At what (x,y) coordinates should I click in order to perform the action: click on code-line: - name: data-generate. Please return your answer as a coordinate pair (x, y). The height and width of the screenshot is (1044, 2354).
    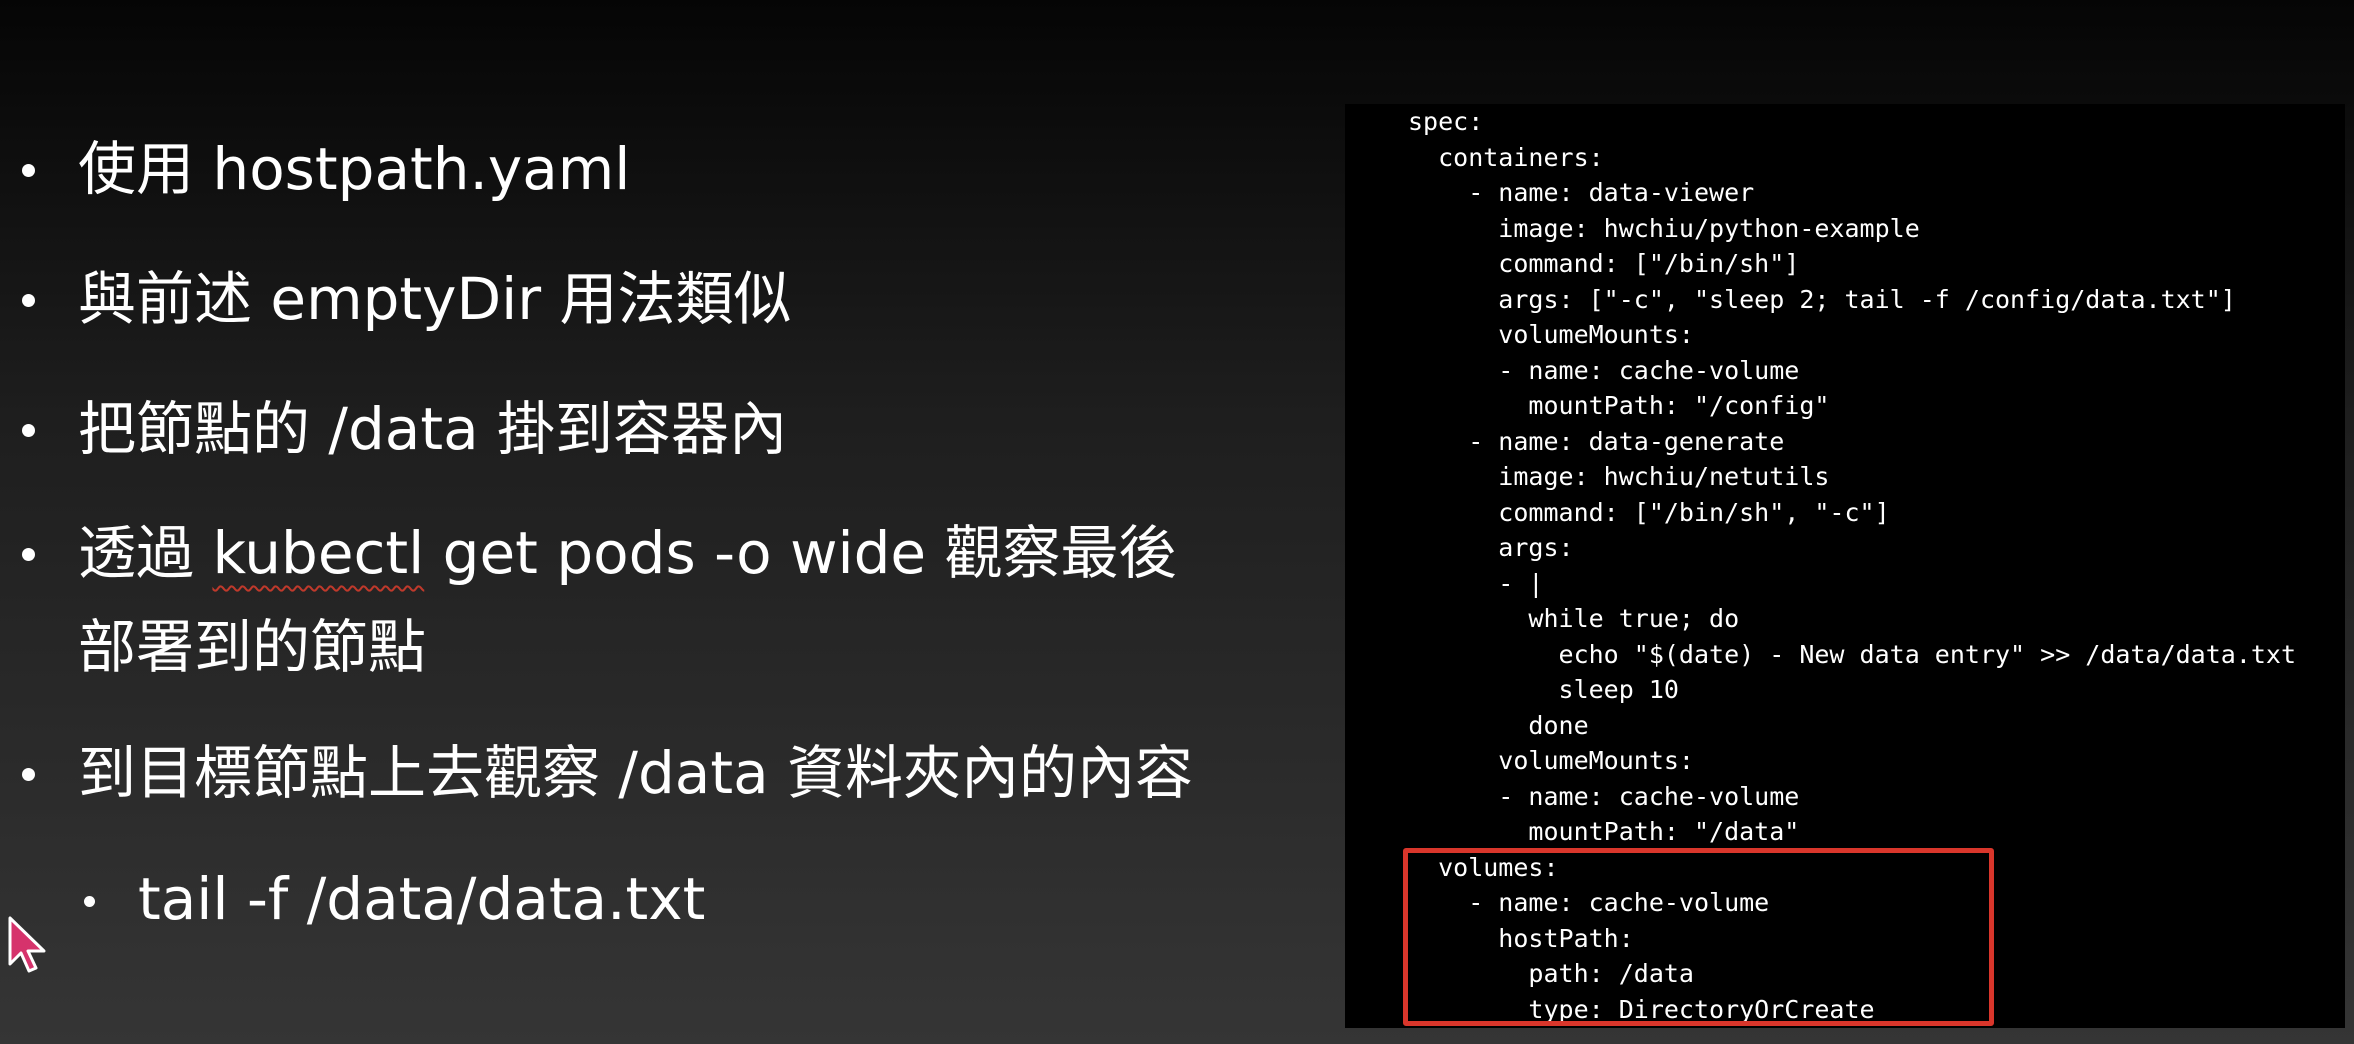
    Looking at the image, I should click on (1596, 441).